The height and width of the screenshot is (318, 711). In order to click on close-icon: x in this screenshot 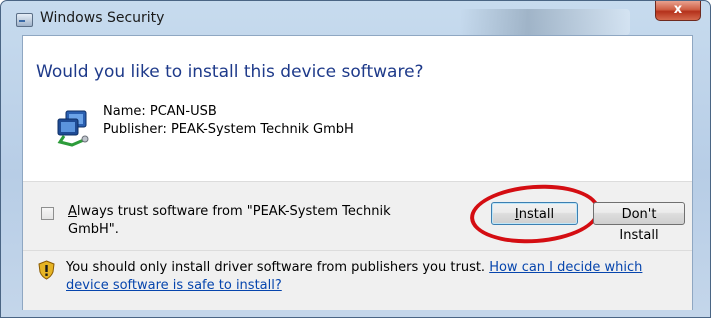, I will do `click(678, 9)`.